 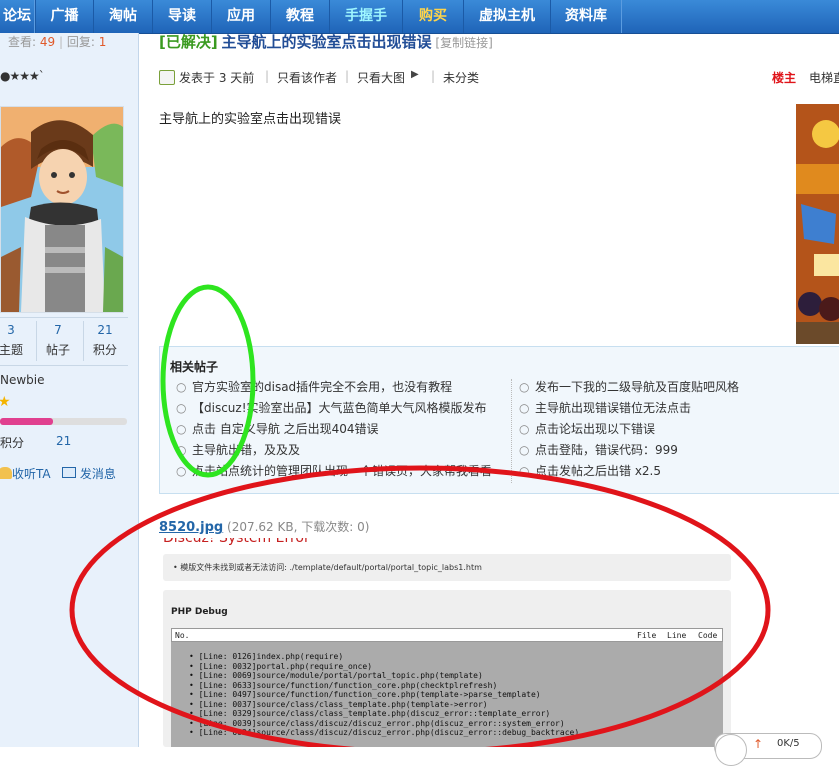 What do you see at coordinates (334, 450) in the screenshot?
I see `related-thread-link: ○ 主导航出错，及及及` at bounding box center [334, 450].